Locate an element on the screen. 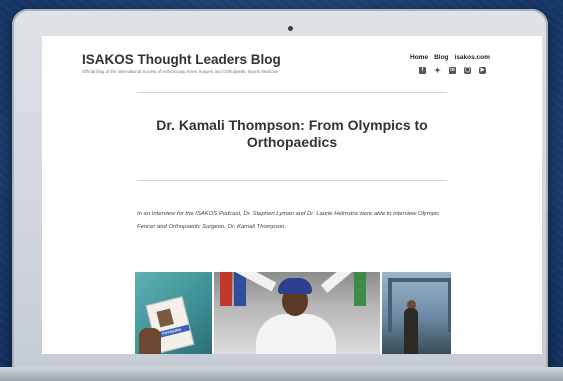 Image resolution: width=563 pixels, height=381 pixels. photo-fencer-celebrating is located at coordinates (297, 313).